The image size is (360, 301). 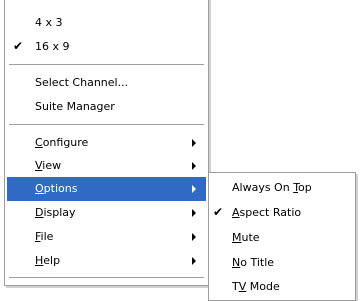 I want to click on menu-item-label: 4 x 3, so click(x=49, y=22).